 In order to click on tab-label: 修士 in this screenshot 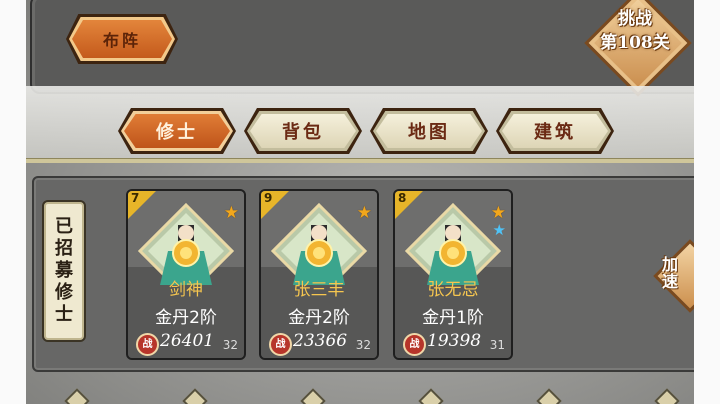, I will do `click(177, 132)`.